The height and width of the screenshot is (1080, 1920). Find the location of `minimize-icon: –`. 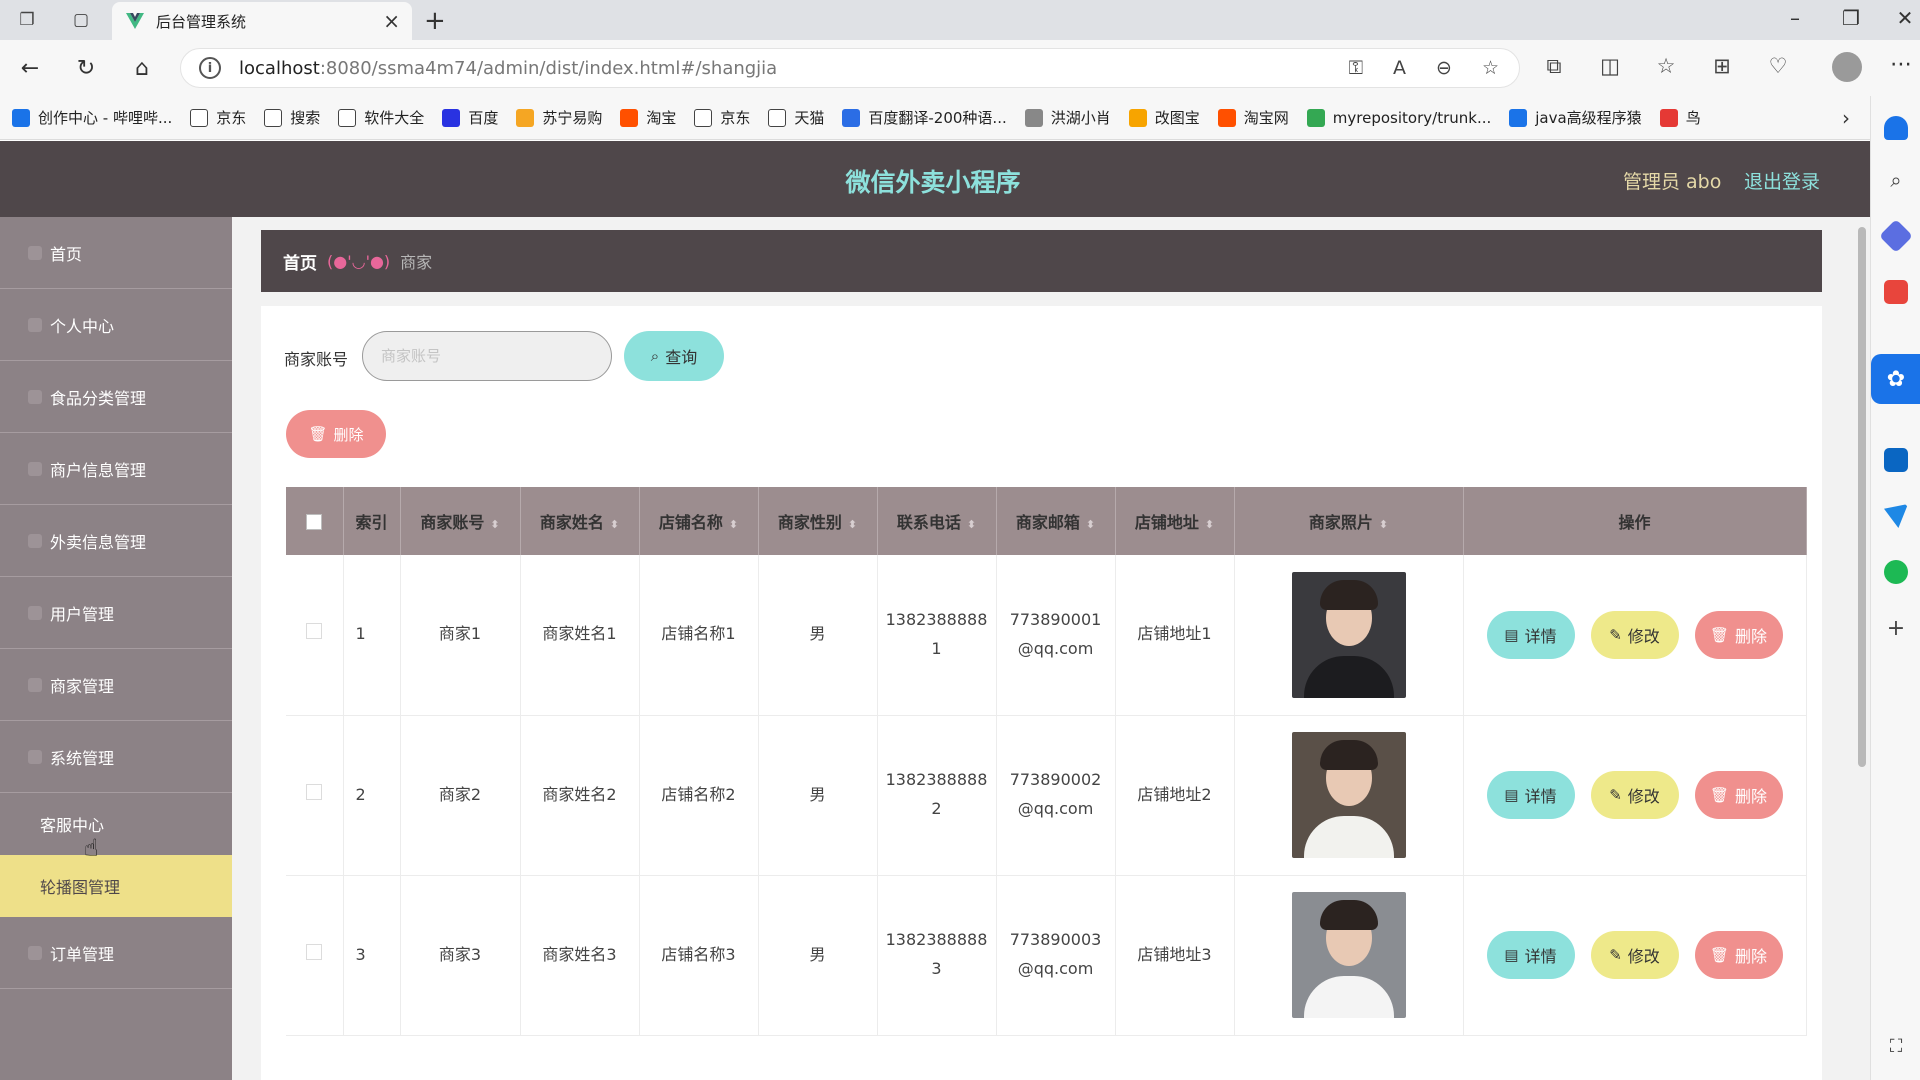

minimize-icon: – is located at coordinates (1795, 18).